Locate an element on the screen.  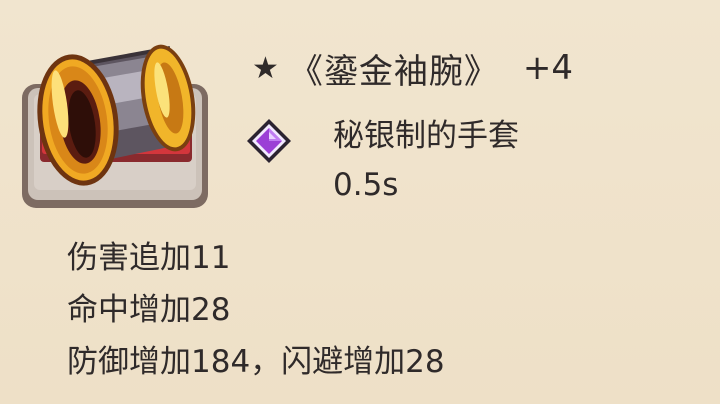
stat-line: 伤害追加11 is located at coordinates (149, 258).